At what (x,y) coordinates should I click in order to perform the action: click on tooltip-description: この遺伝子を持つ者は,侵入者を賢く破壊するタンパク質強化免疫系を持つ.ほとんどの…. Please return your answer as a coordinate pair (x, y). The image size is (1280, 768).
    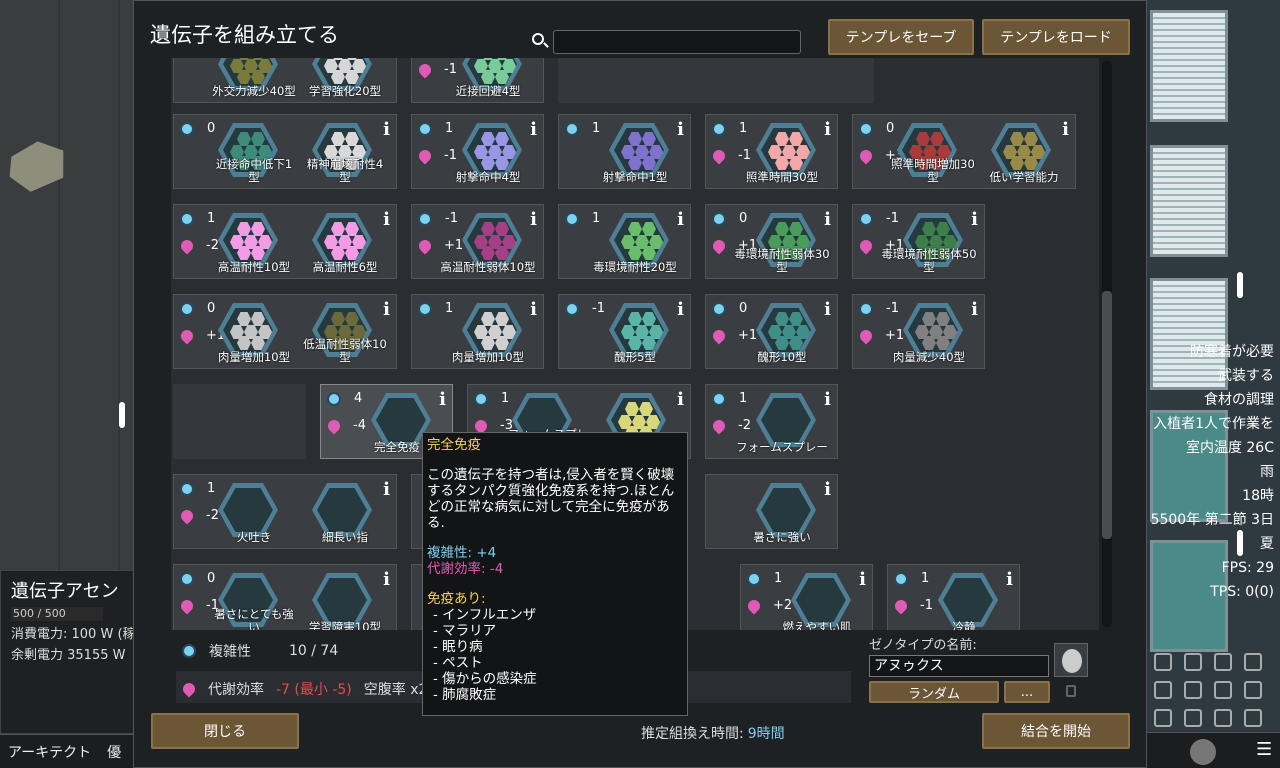
    Looking at the image, I should click on (551, 499).